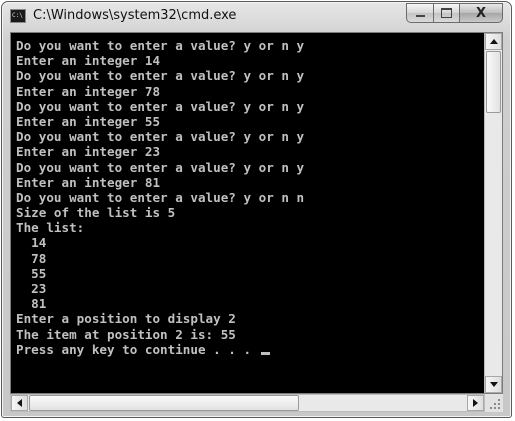 The height and width of the screenshot is (421, 515). Describe the element at coordinates (160, 197) in the screenshot. I see `console-line: Do you want to enter a value? y or n n` at that location.